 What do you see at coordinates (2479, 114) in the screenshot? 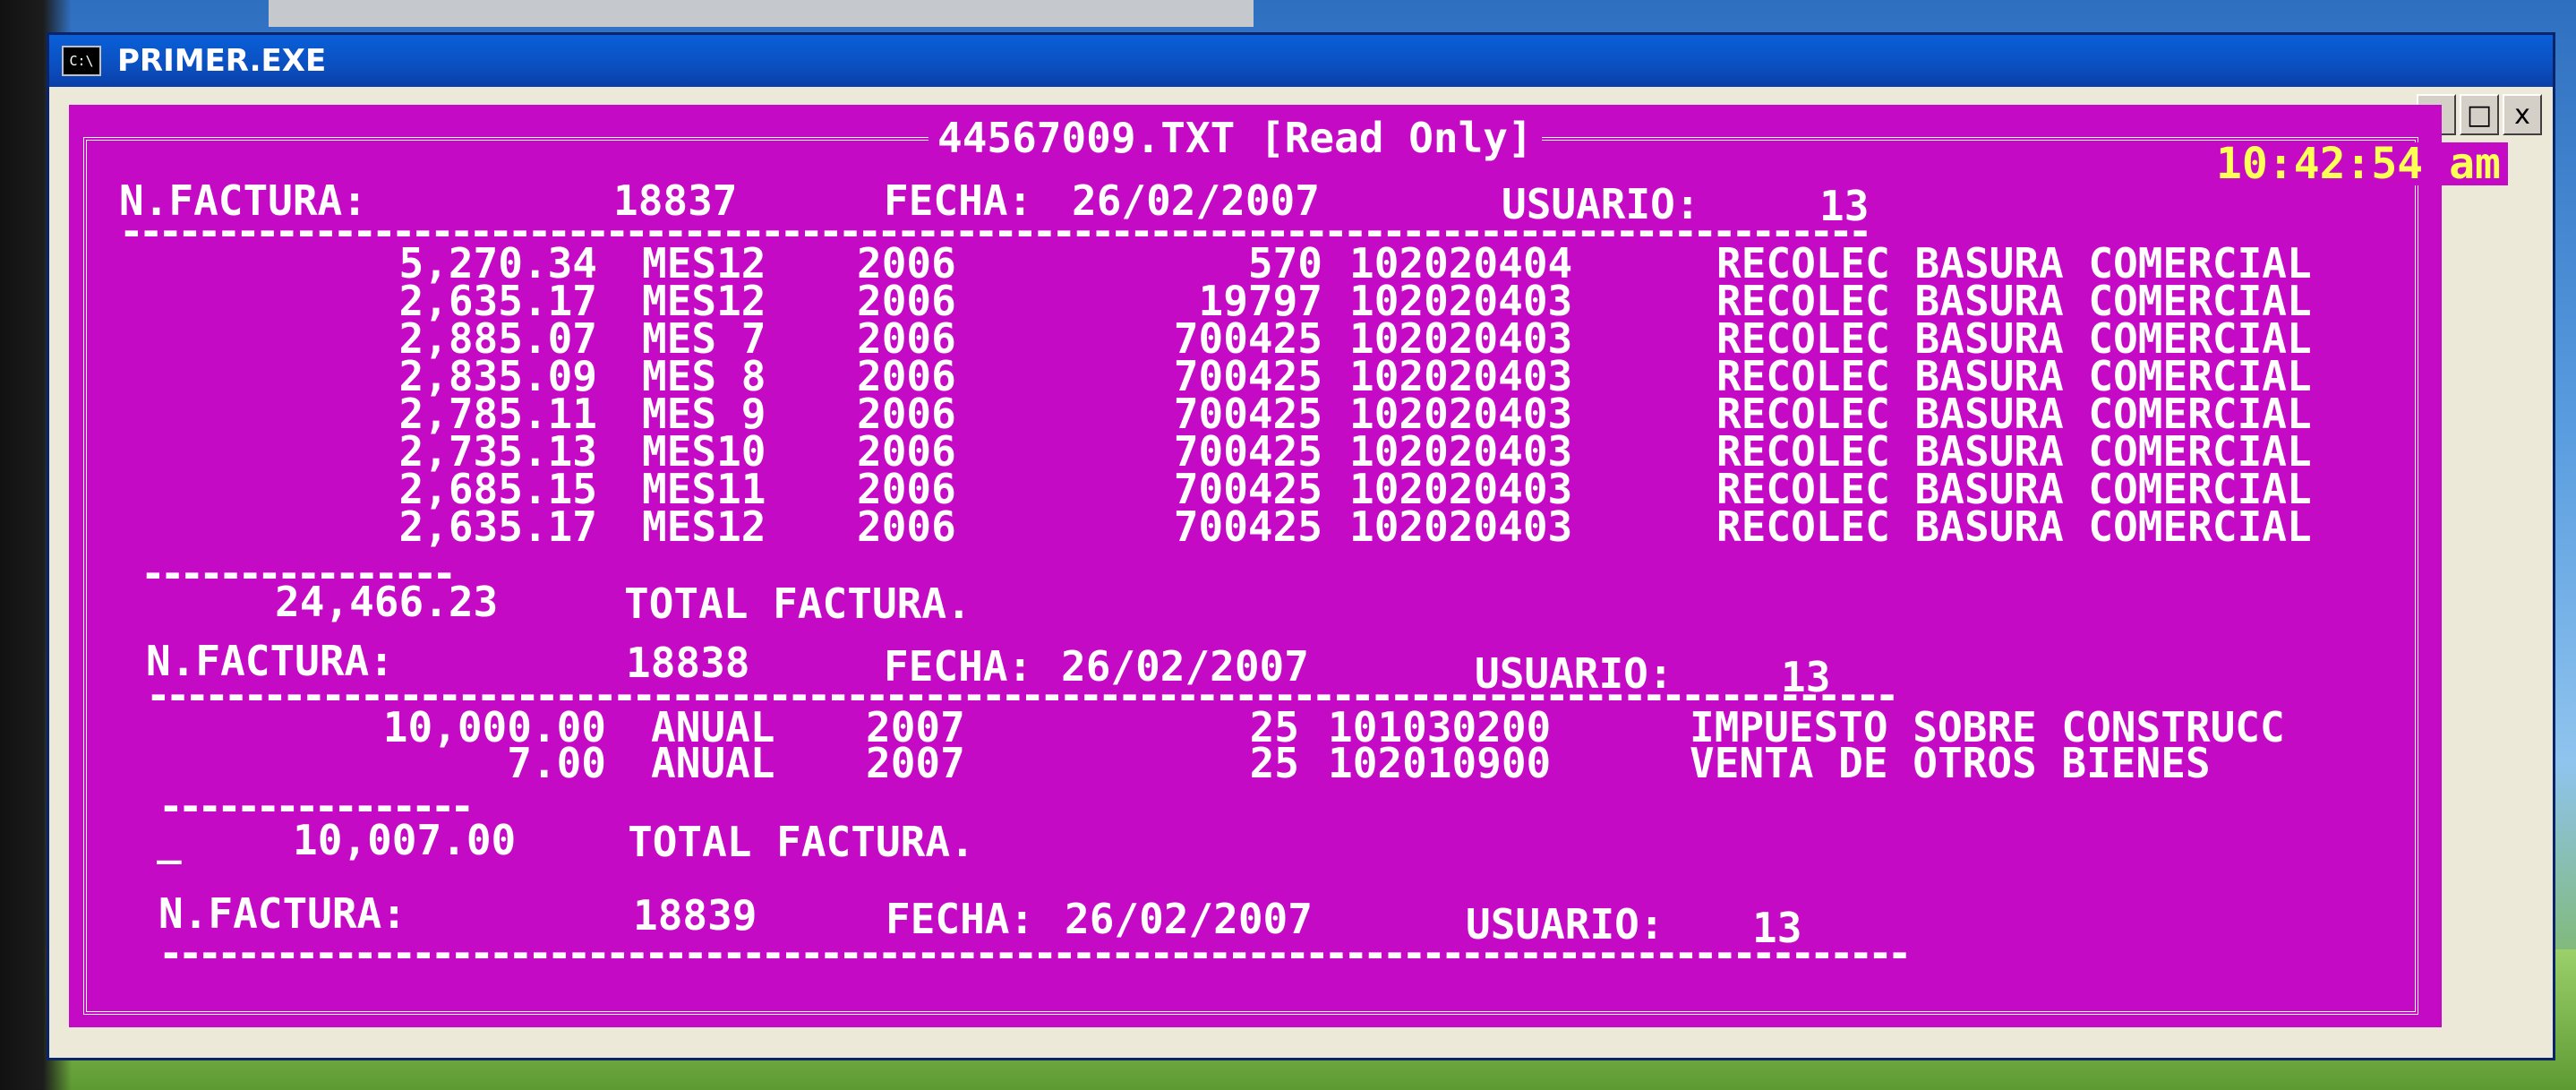
I see `maximize-button: □` at bounding box center [2479, 114].